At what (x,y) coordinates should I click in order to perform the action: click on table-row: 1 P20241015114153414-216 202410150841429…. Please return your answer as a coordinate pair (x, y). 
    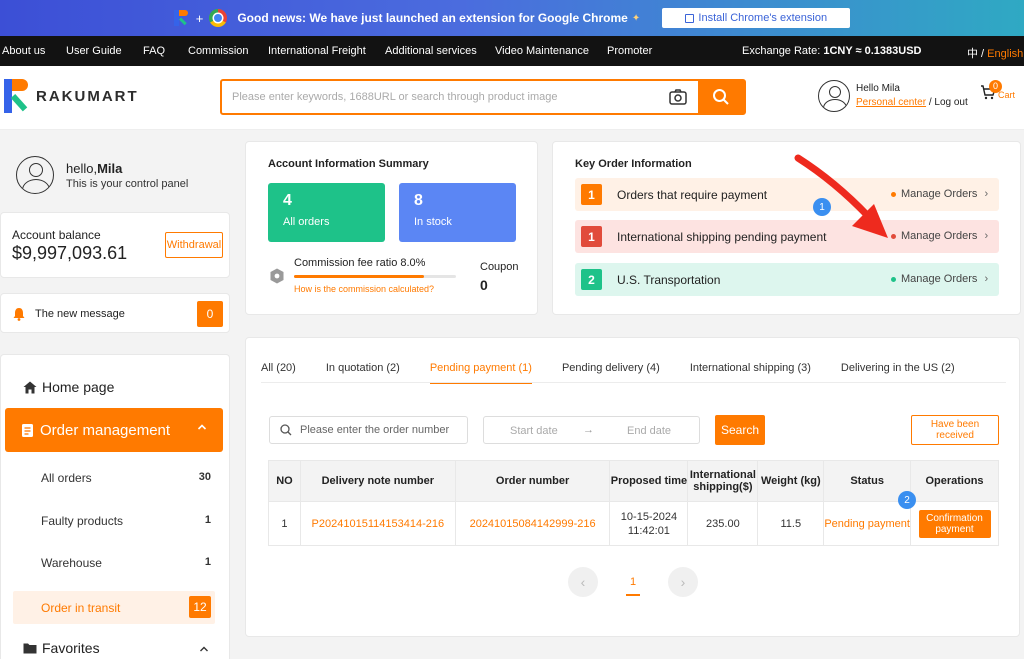
    Looking at the image, I should click on (633, 523).